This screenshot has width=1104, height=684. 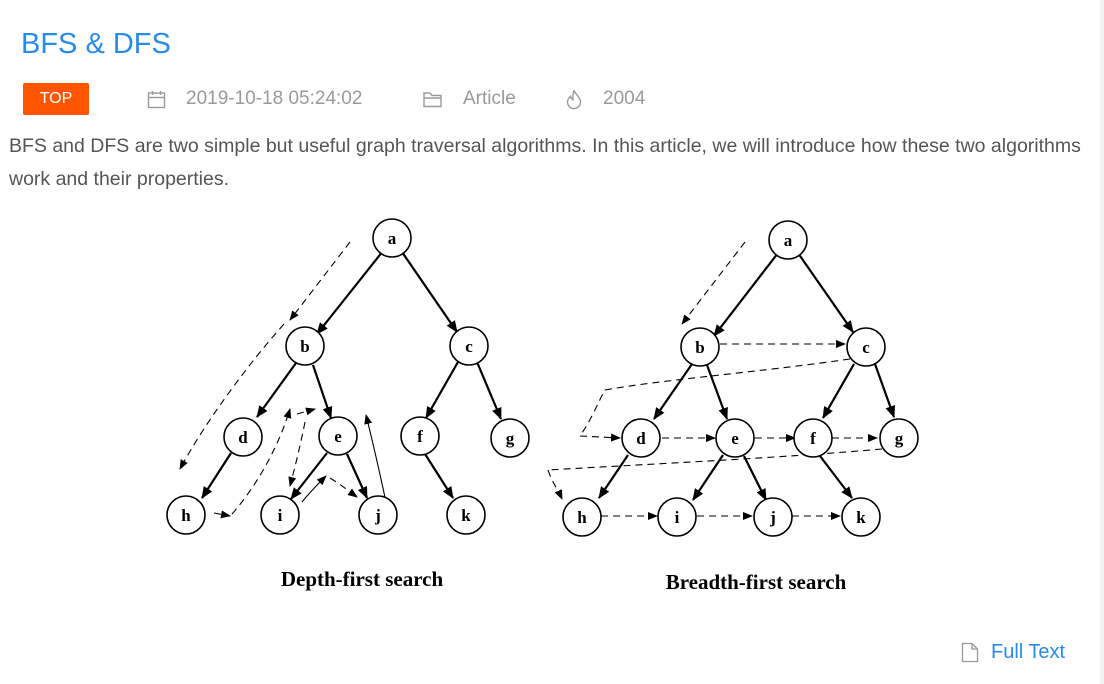 What do you see at coordinates (96, 44) in the screenshot?
I see `article-title: BFS & DFS` at bounding box center [96, 44].